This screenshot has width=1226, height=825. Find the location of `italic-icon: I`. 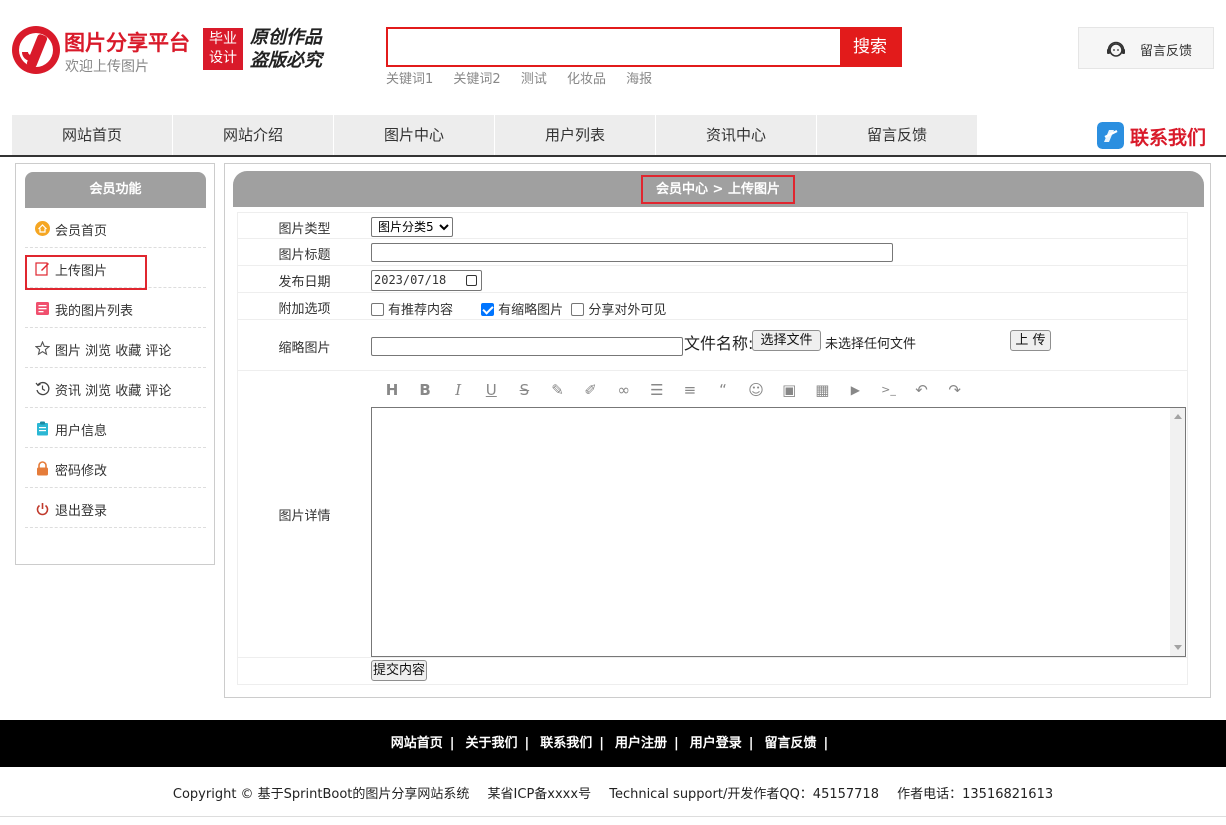

italic-icon: I is located at coordinates (458, 390).